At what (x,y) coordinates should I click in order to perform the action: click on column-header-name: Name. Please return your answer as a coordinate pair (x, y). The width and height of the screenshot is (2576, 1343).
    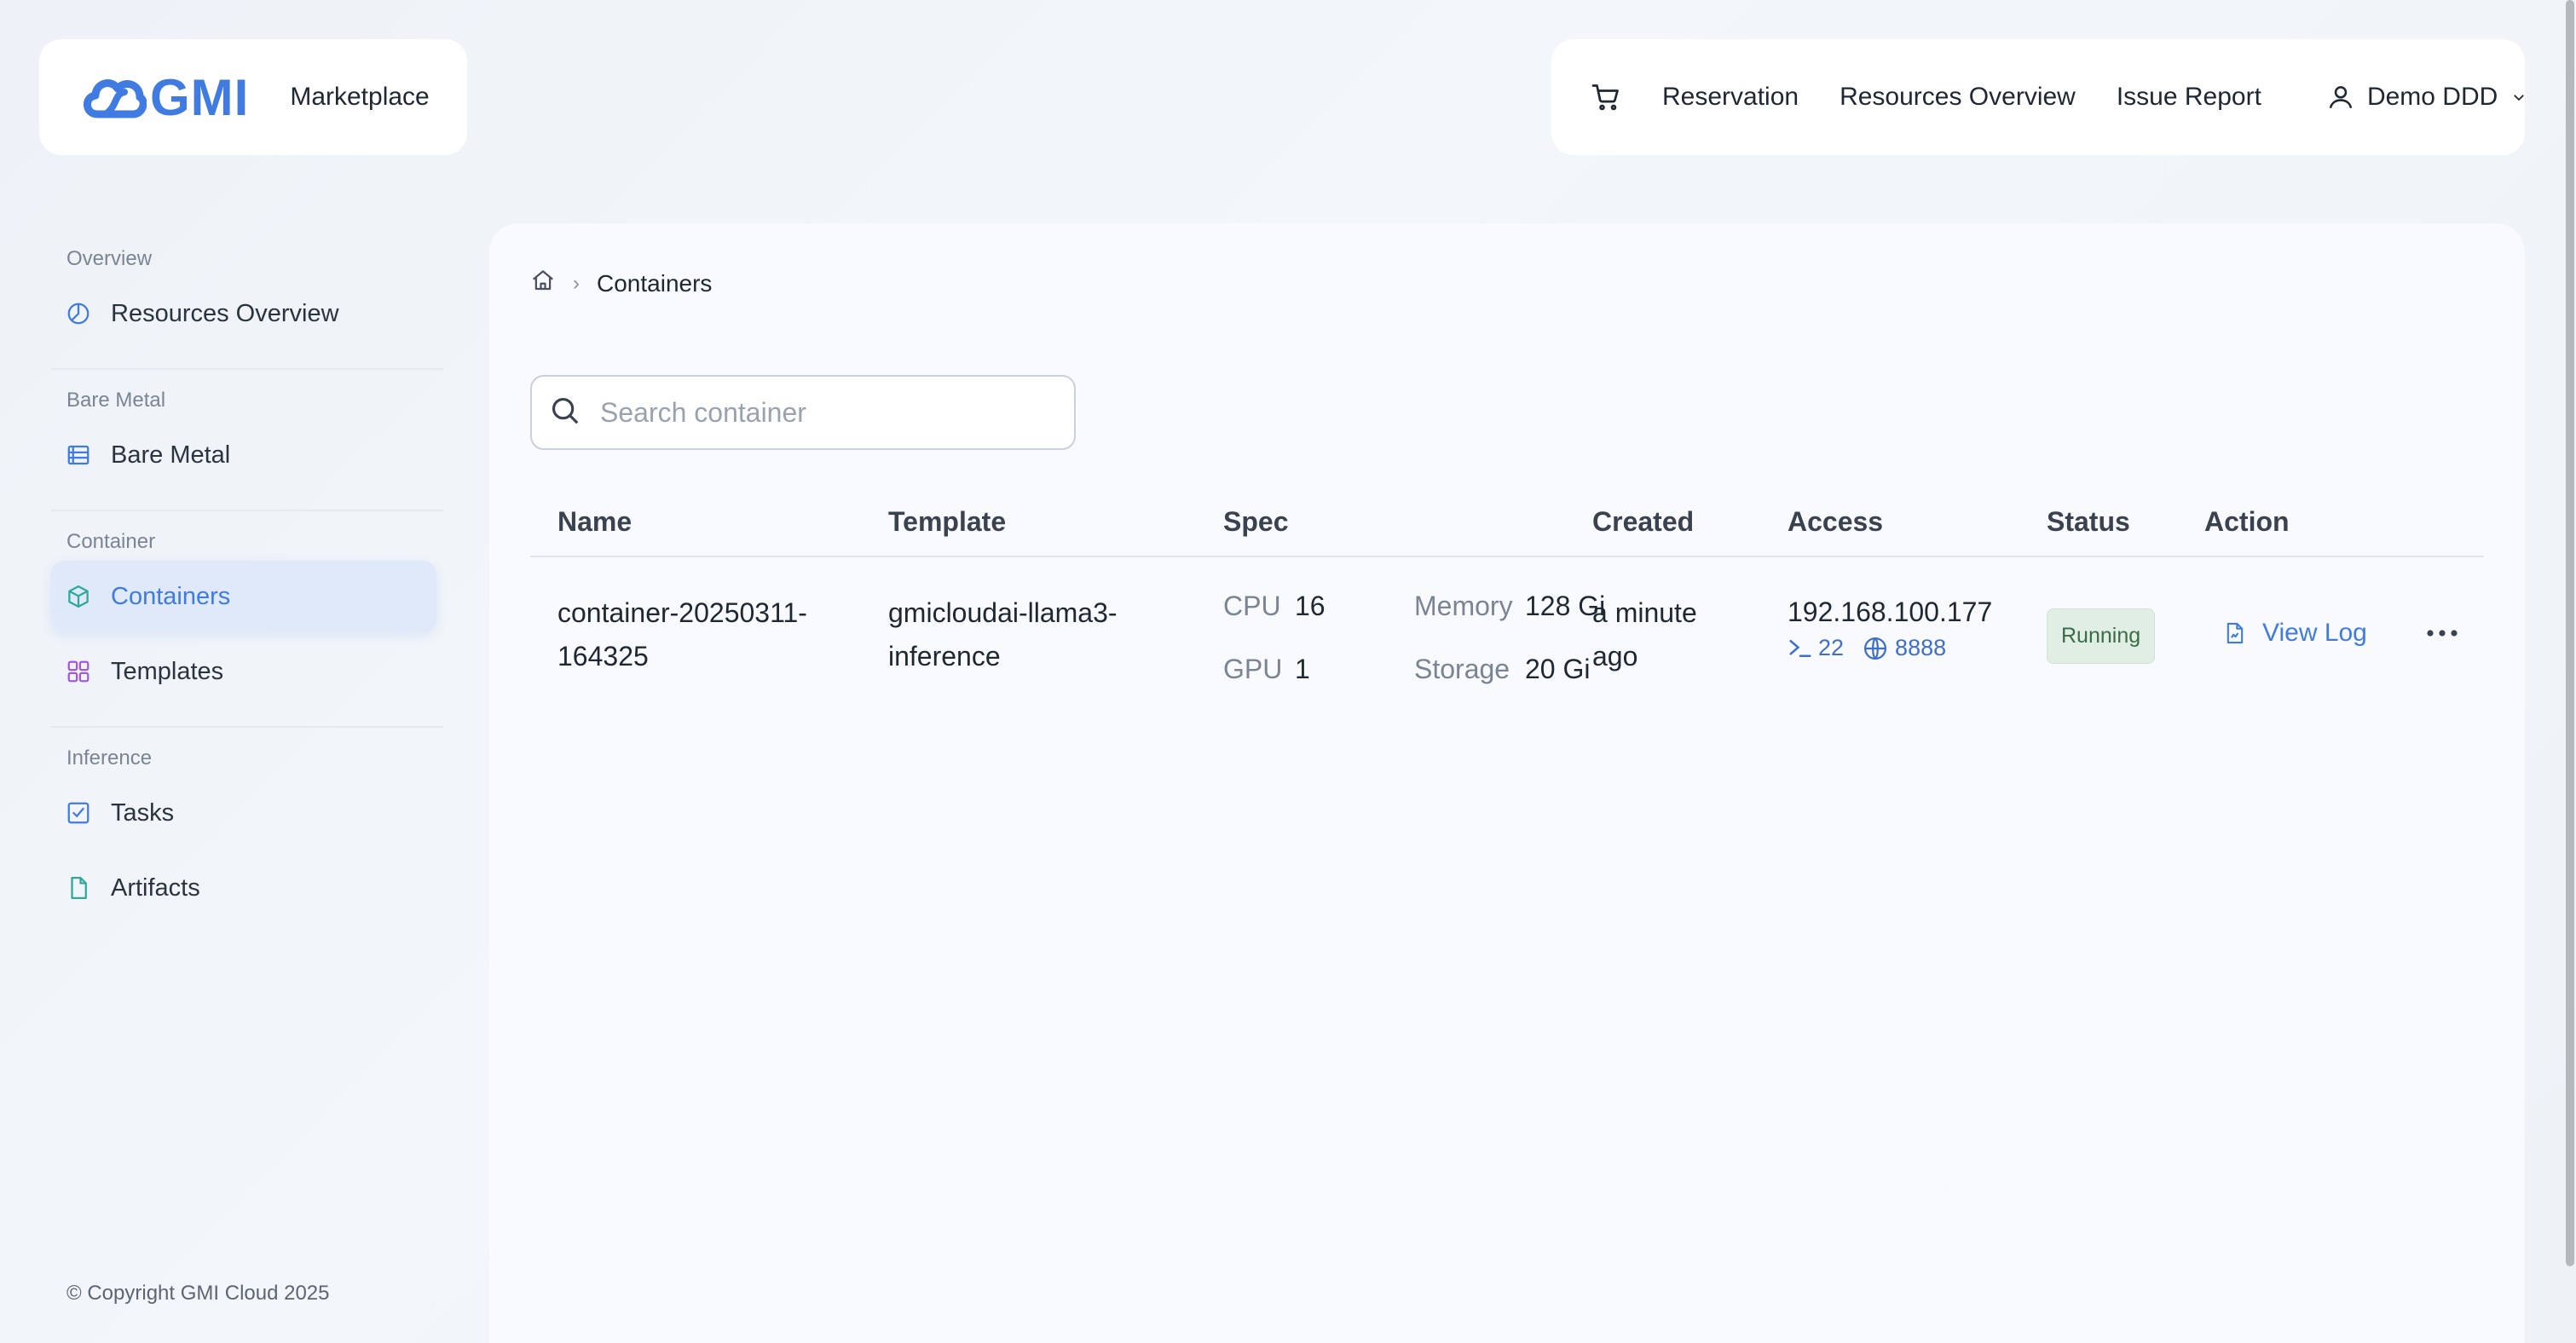
    Looking at the image, I should click on (695, 522).